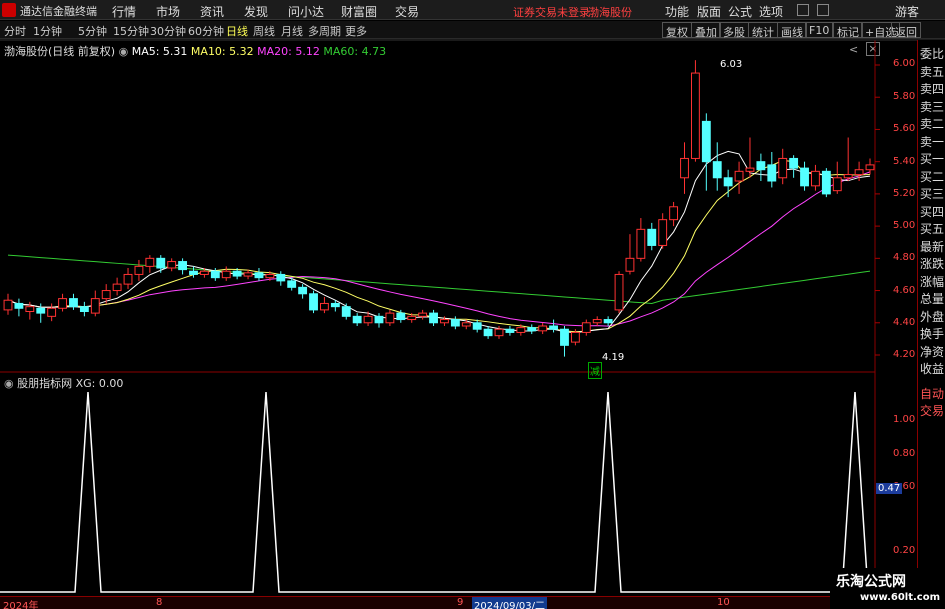 The height and width of the screenshot is (609, 945). I want to click on side-panel-item: 总量, so click(932, 298).